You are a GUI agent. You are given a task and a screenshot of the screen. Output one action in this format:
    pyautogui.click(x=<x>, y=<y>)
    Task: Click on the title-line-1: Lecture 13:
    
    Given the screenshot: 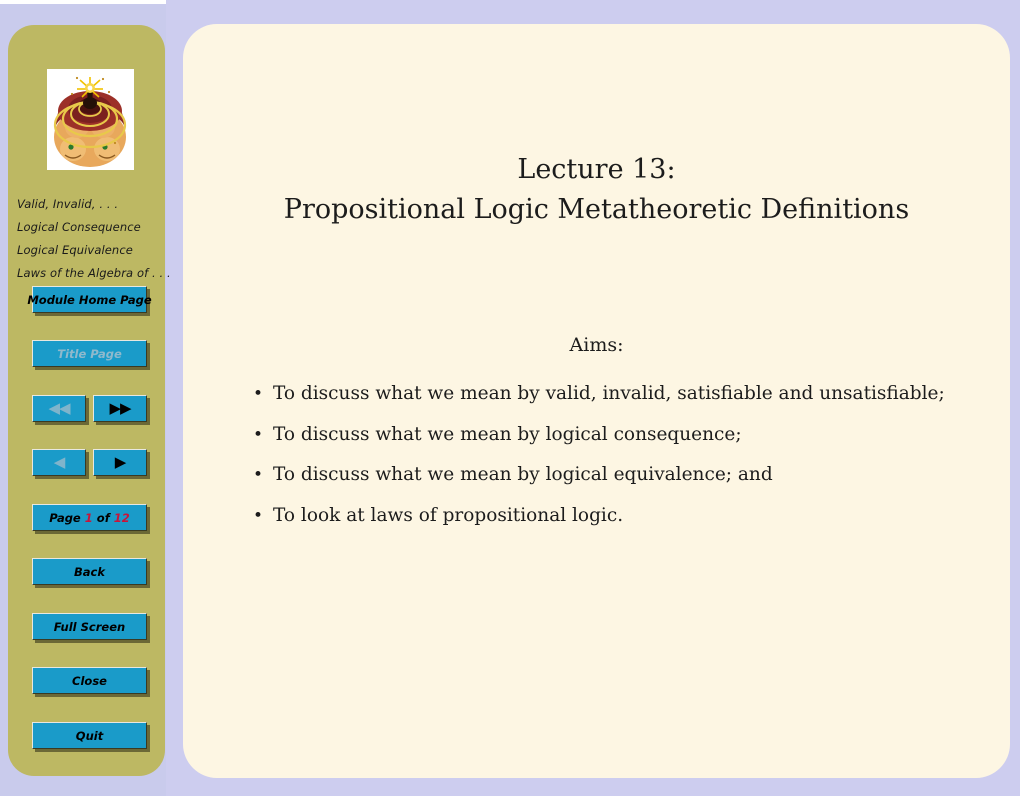 What is the action you would take?
    pyautogui.click(x=596, y=169)
    